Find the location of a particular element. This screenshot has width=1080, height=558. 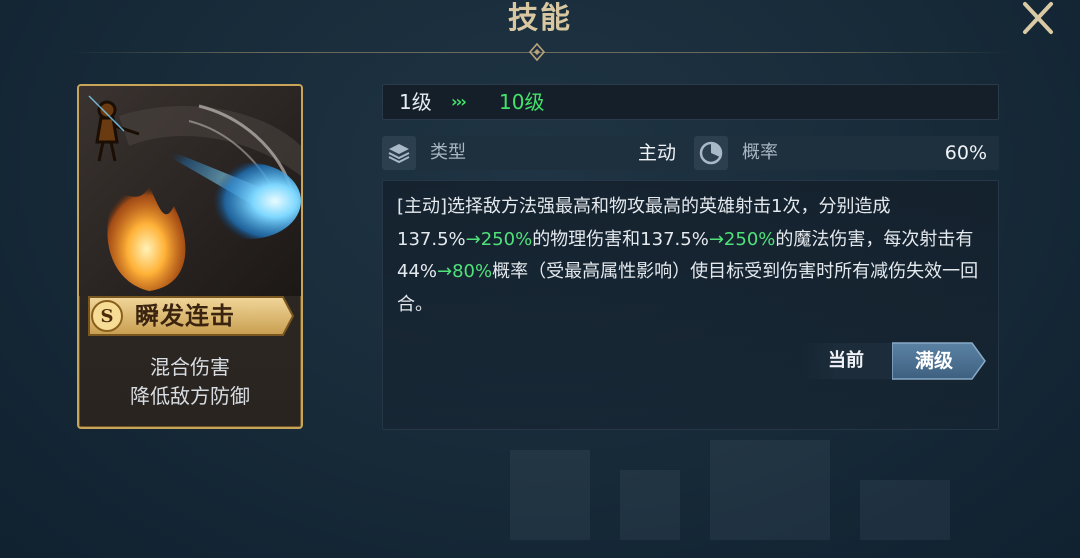

diamond-ornament-icon is located at coordinates (537, 52).